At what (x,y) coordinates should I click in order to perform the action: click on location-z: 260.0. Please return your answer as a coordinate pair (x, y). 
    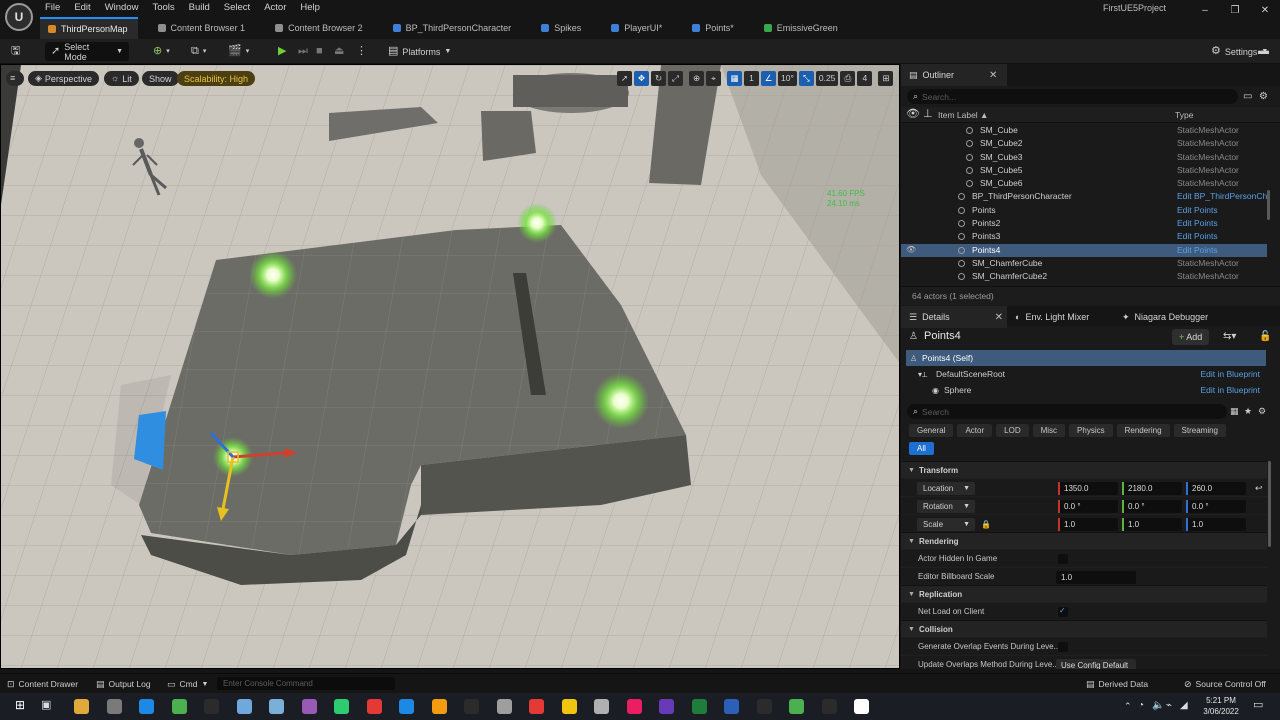
    Looking at the image, I should click on (1216, 488).